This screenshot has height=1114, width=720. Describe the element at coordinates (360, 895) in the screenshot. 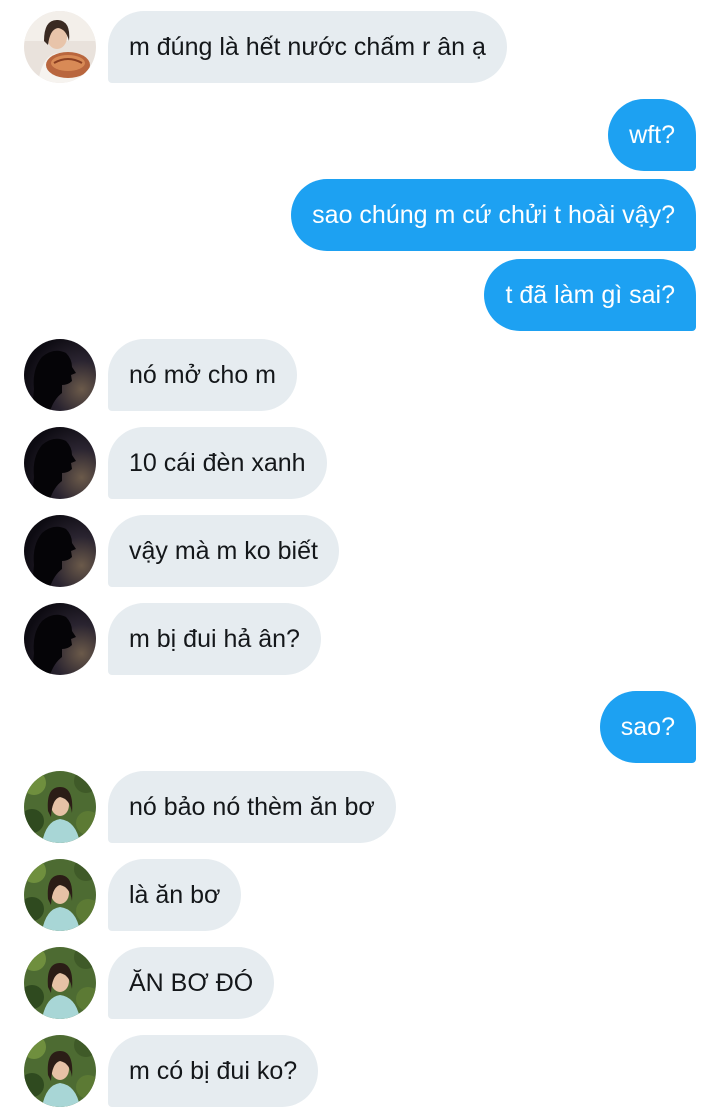

I see `message-row-incoming: là ăn bơ` at that location.